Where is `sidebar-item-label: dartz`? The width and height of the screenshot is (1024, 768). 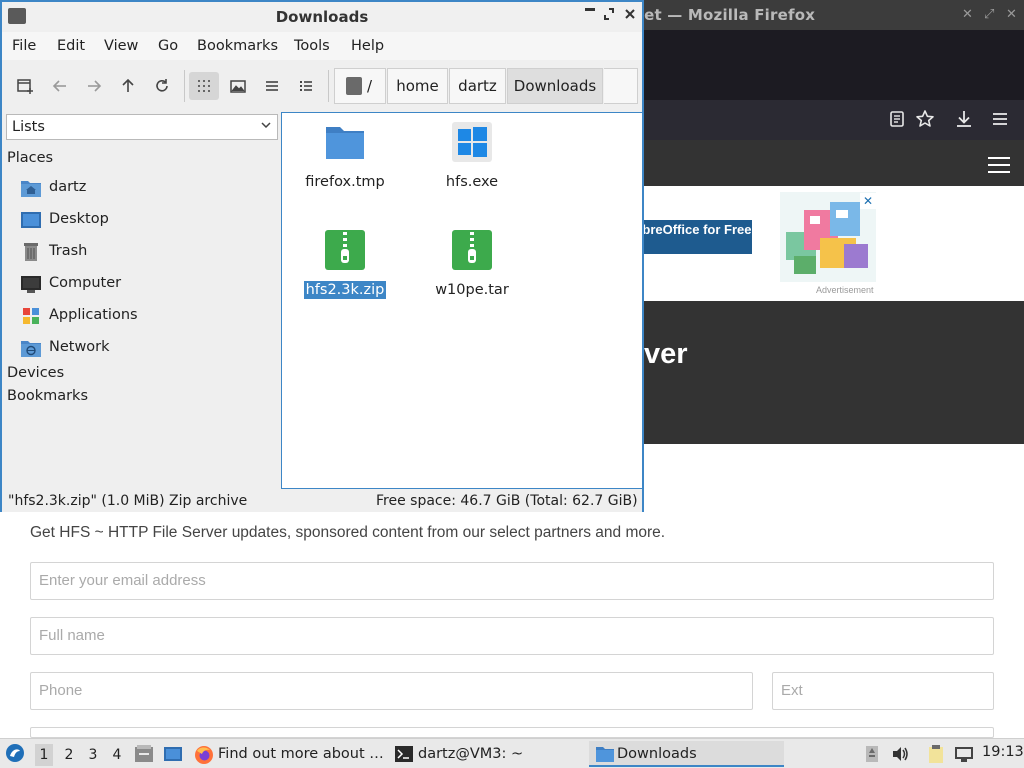 sidebar-item-label: dartz is located at coordinates (68, 187).